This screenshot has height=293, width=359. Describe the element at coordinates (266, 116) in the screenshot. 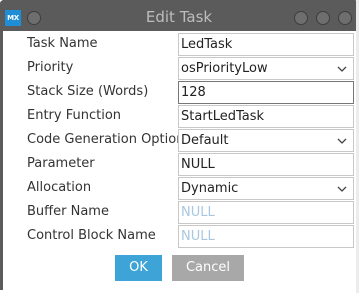

I see `entry-function-input: StartLedTask` at that location.